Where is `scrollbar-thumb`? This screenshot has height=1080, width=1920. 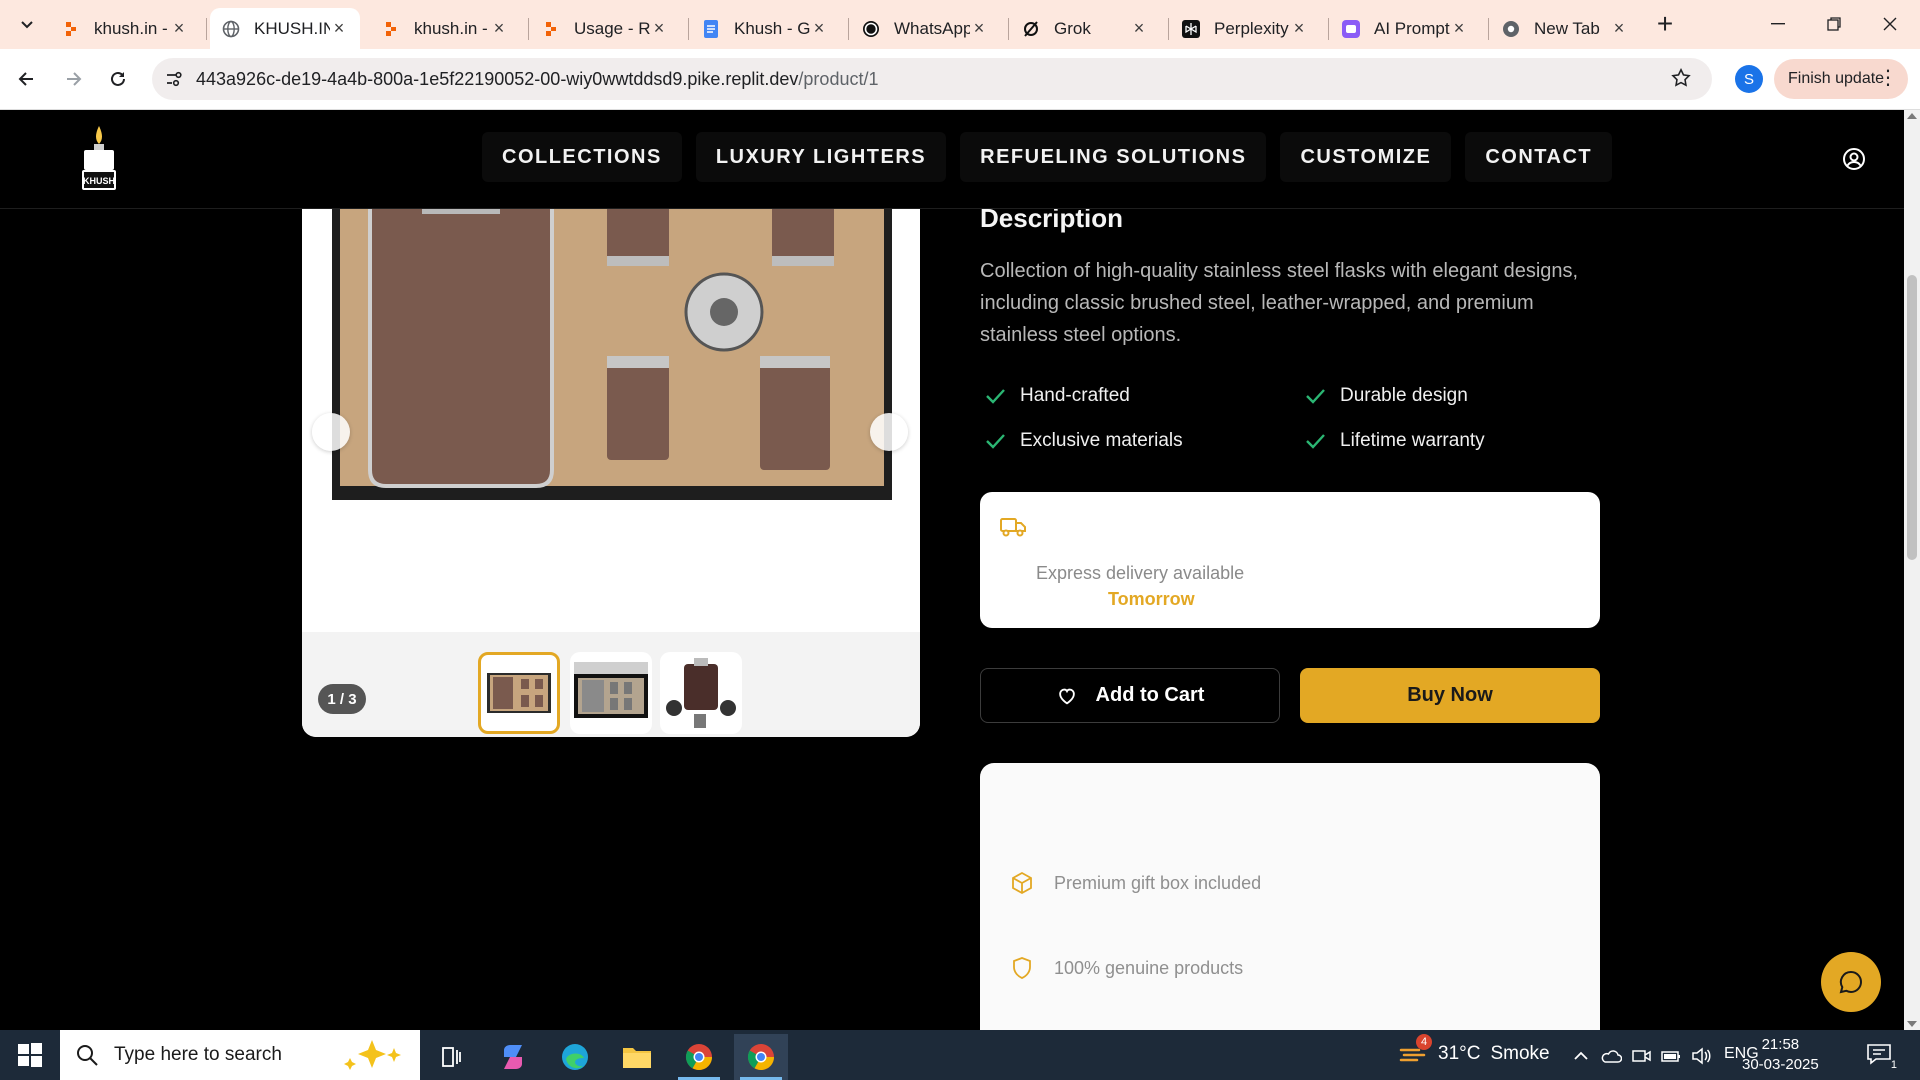 scrollbar-thumb is located at coordinates (1912, 417).